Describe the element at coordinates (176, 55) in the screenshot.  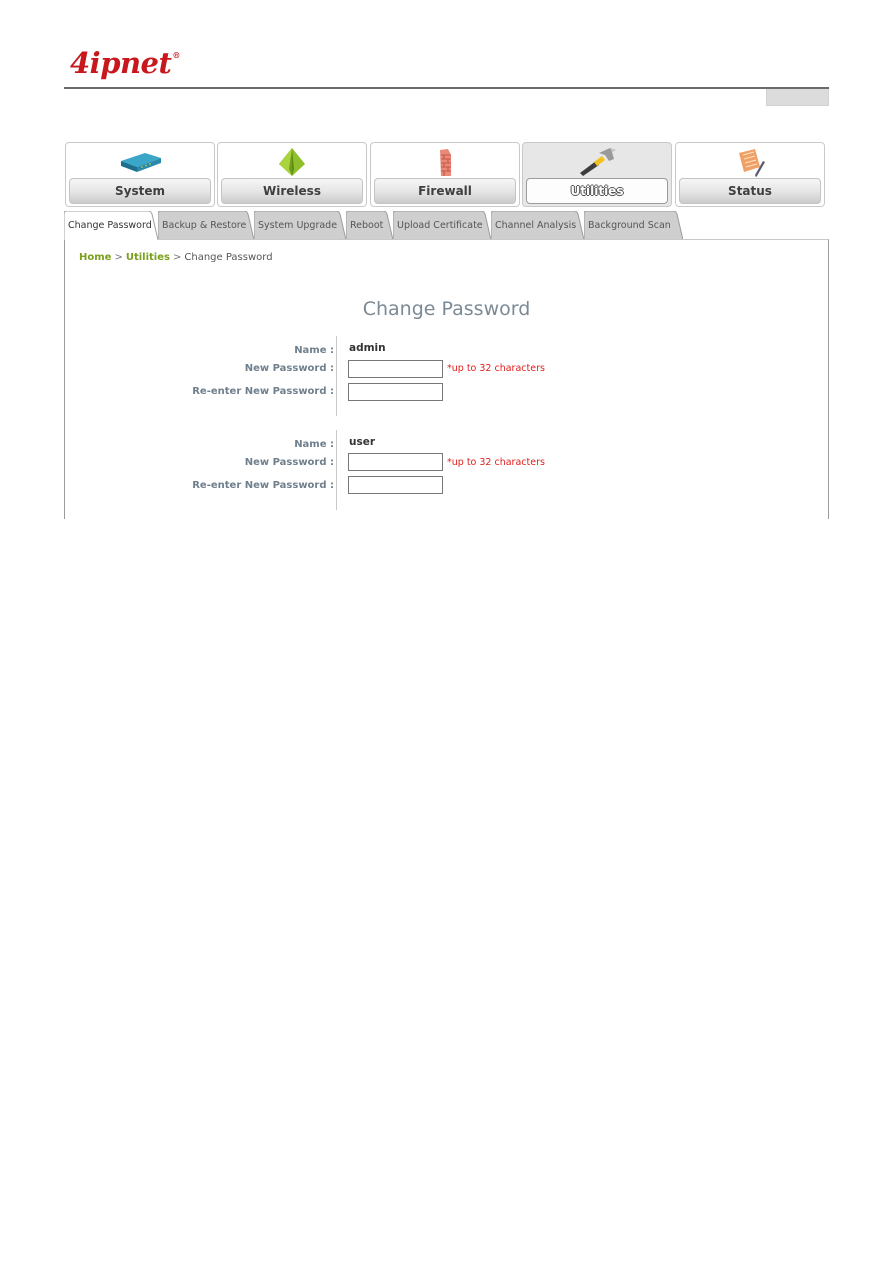
I see `registered-mark: ®` at that location.